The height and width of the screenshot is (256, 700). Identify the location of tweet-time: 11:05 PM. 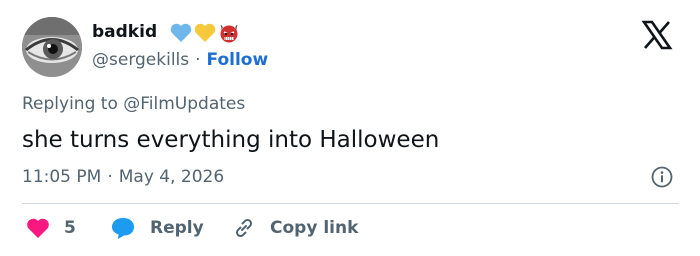
(62, 177).